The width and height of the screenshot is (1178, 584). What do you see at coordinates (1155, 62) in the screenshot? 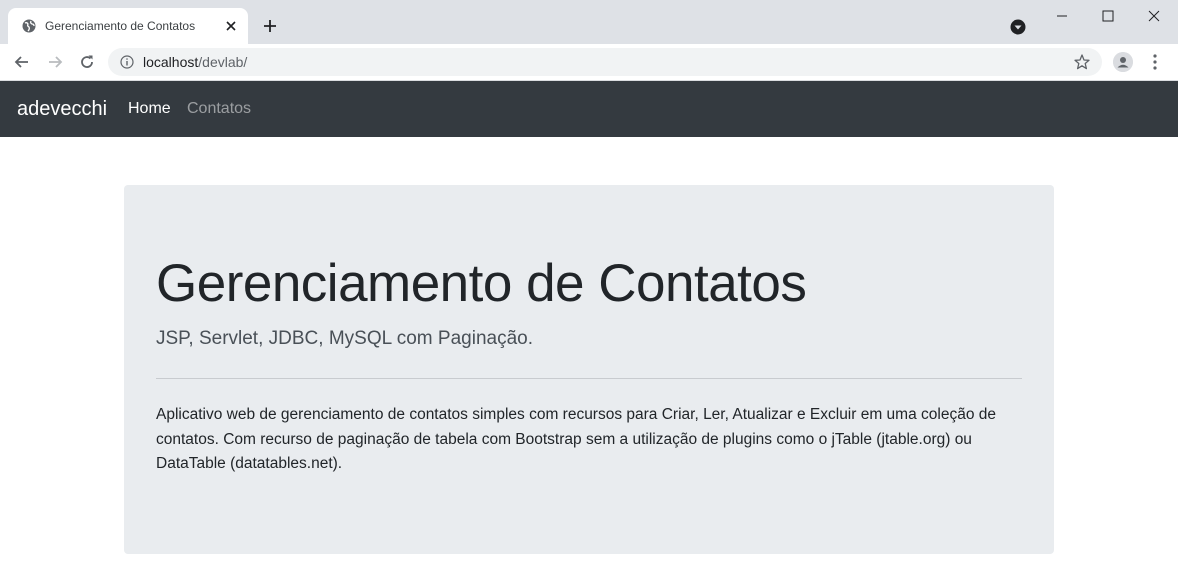
I see `more-menu-icon` at bounding box center [1155, 62].